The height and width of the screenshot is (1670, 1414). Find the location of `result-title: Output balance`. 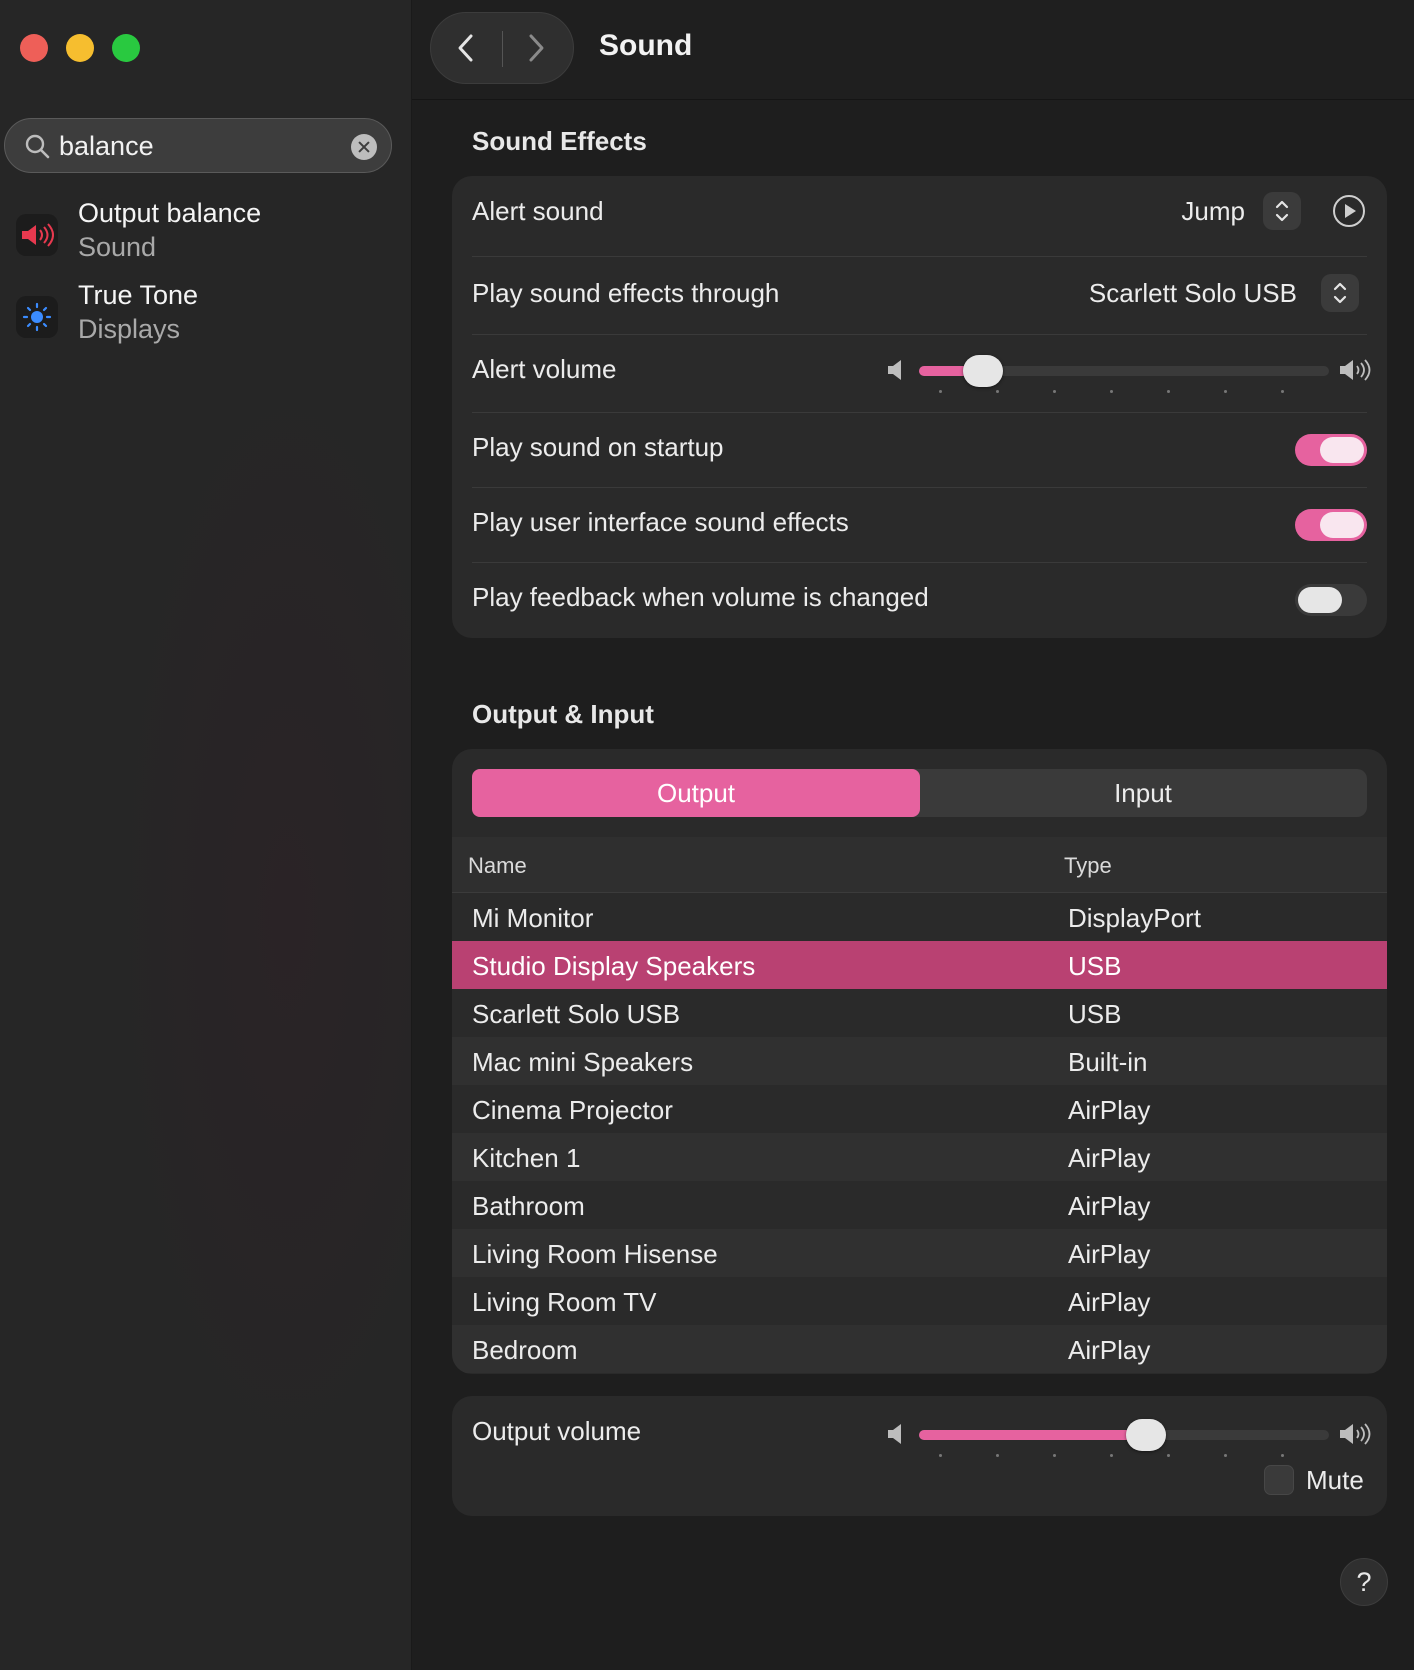

result-title: Output balance is located at coordinates (170, 213).